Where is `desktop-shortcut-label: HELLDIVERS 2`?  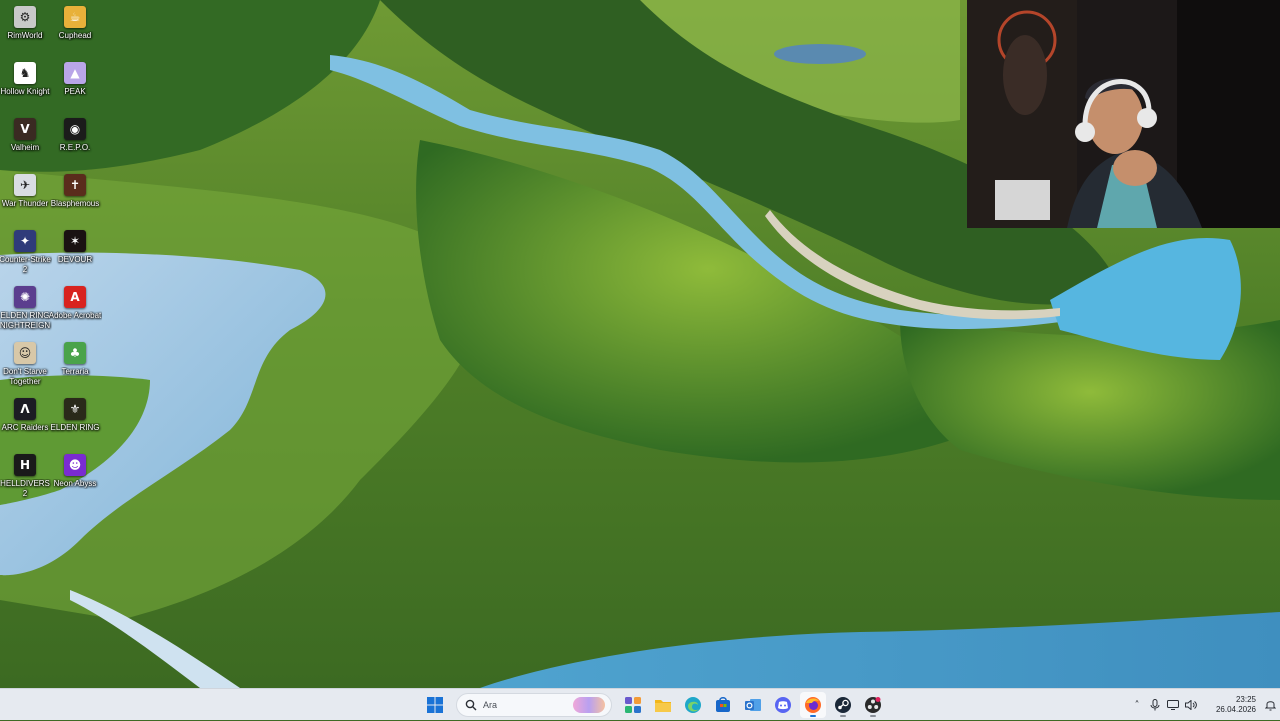
desktop-shortcut-label: HELLDIVERS 2 is located at coordinates (25, 488).